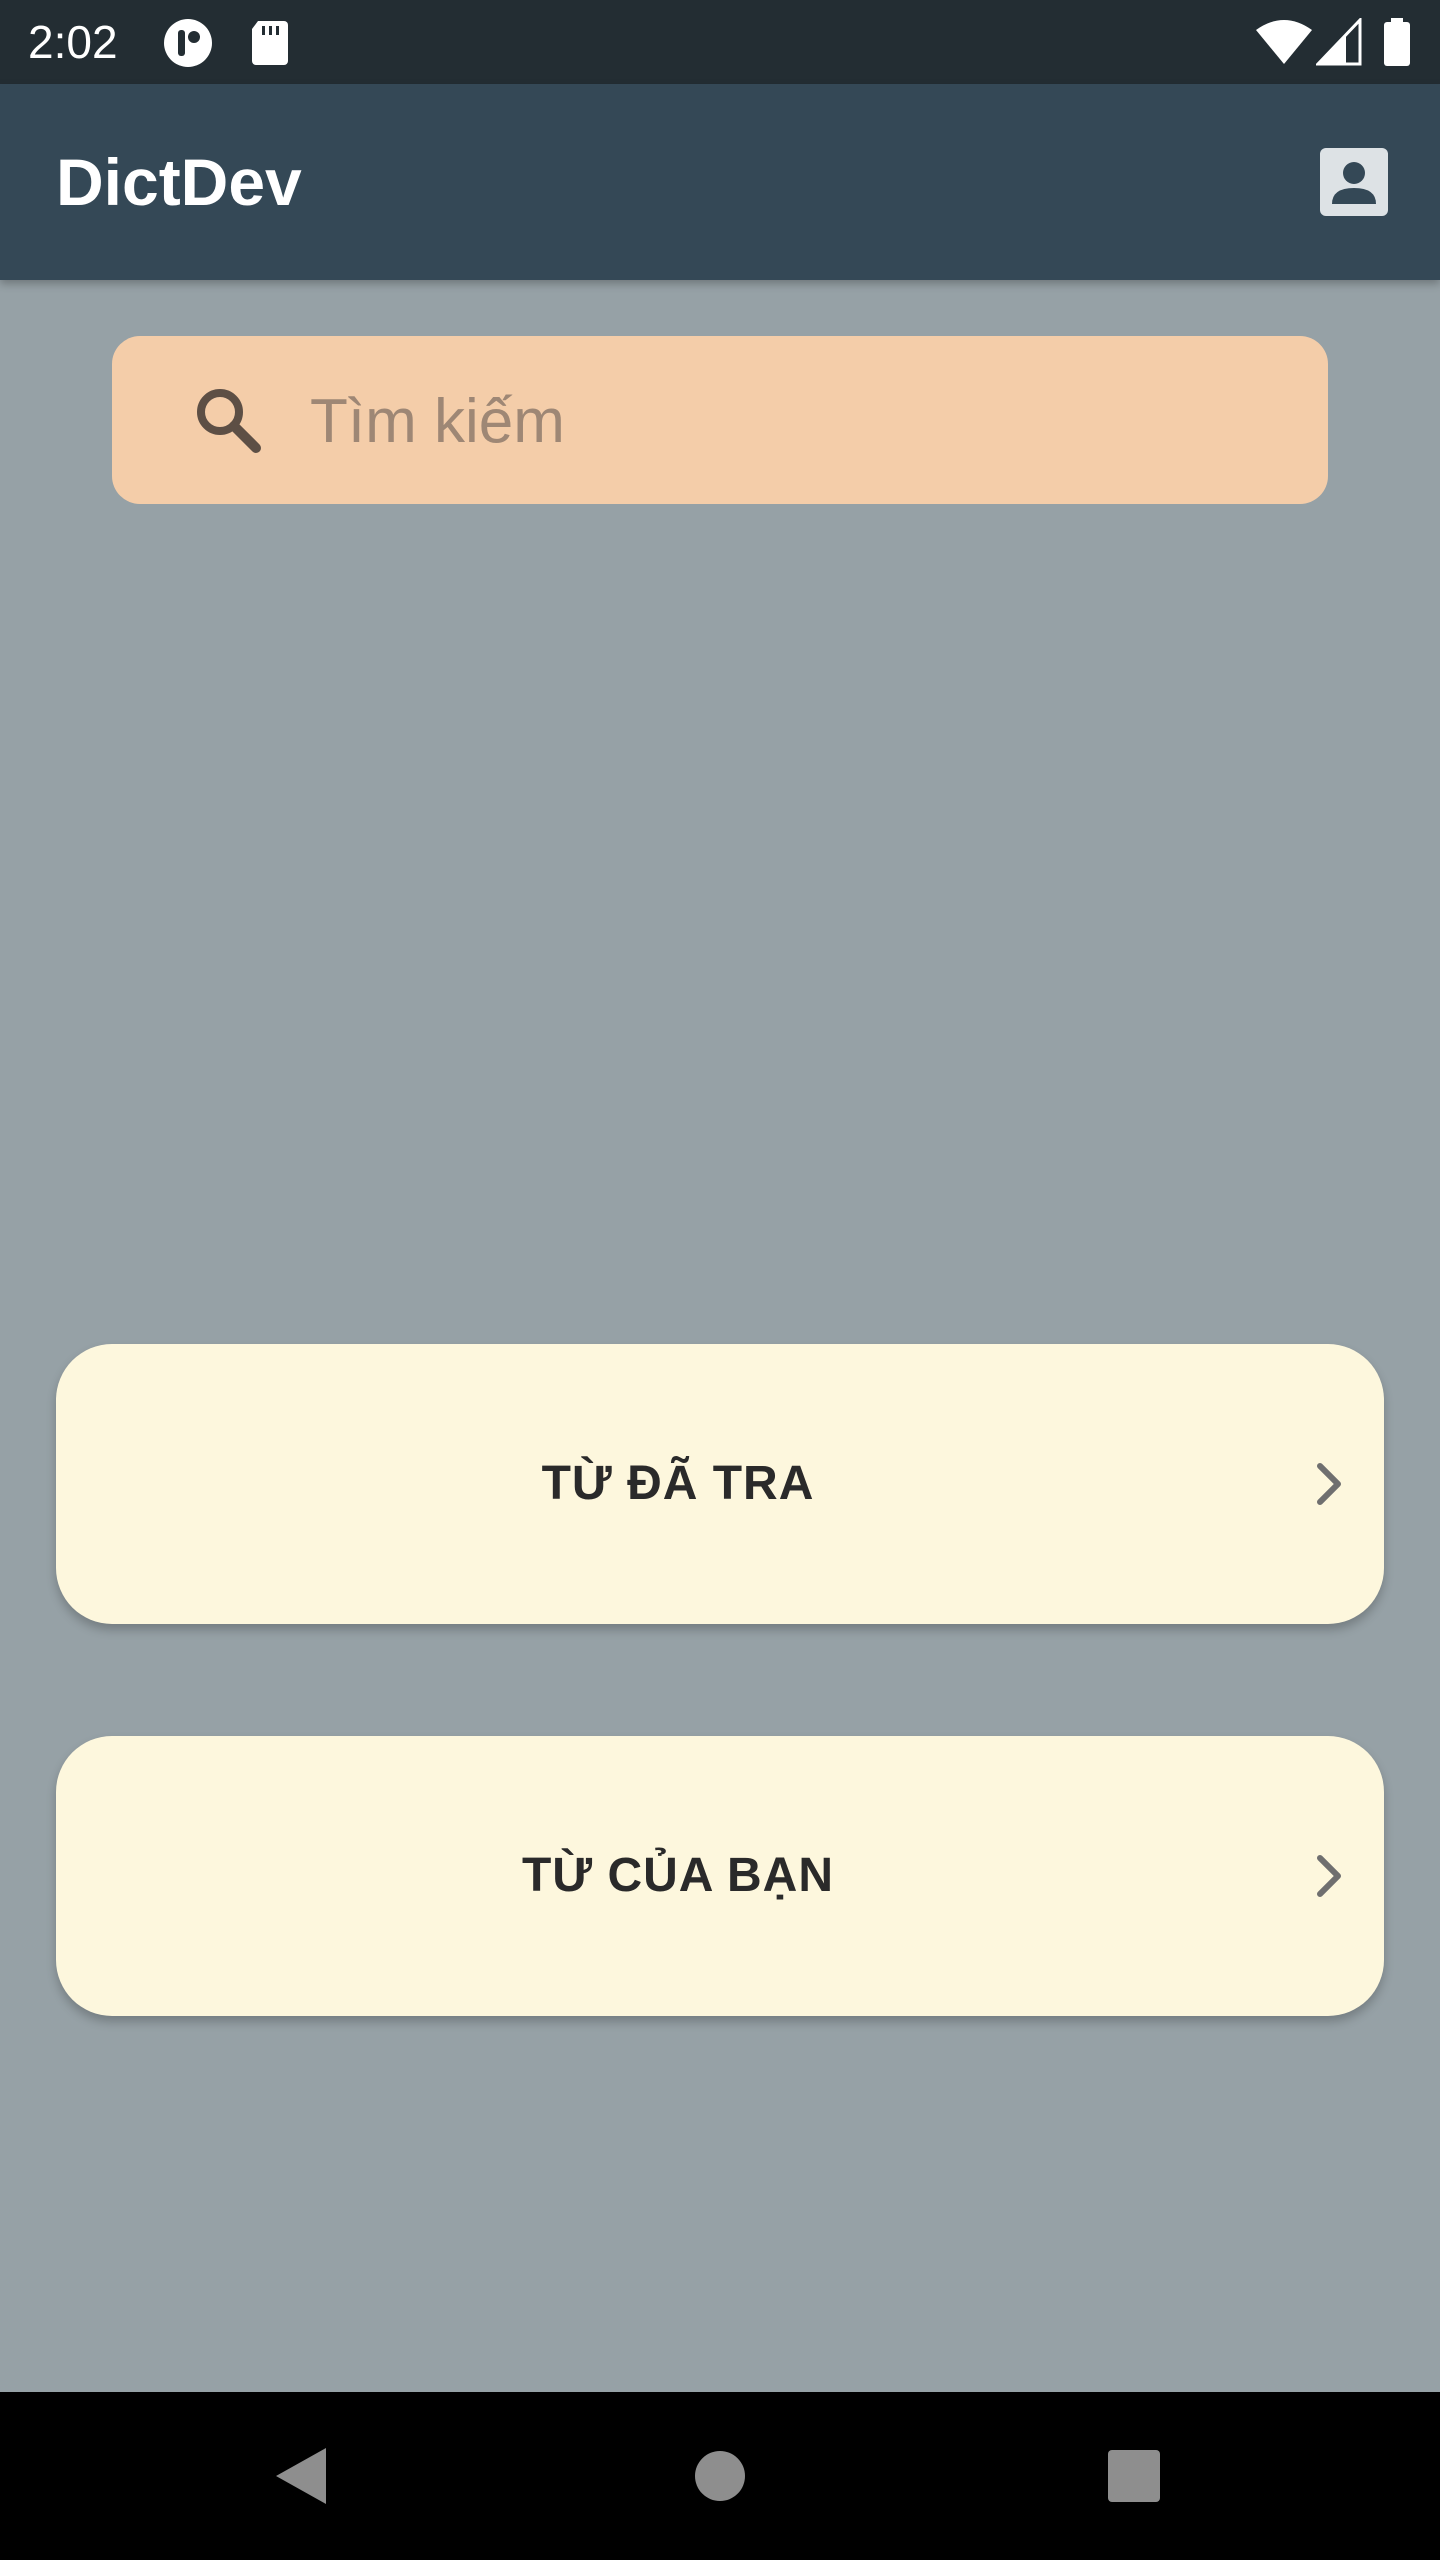  What do you see at coordinates (1284, 42) in the screenshot?
I see `wifi-icon` at bounding box center [1284, 42].